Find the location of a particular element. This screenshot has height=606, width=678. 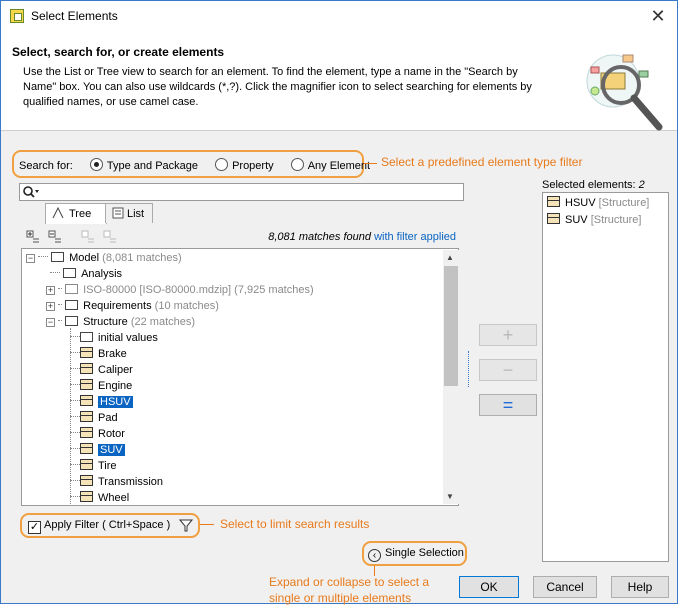

tree-row-suv: SUV is located at coordinates (97, 450).